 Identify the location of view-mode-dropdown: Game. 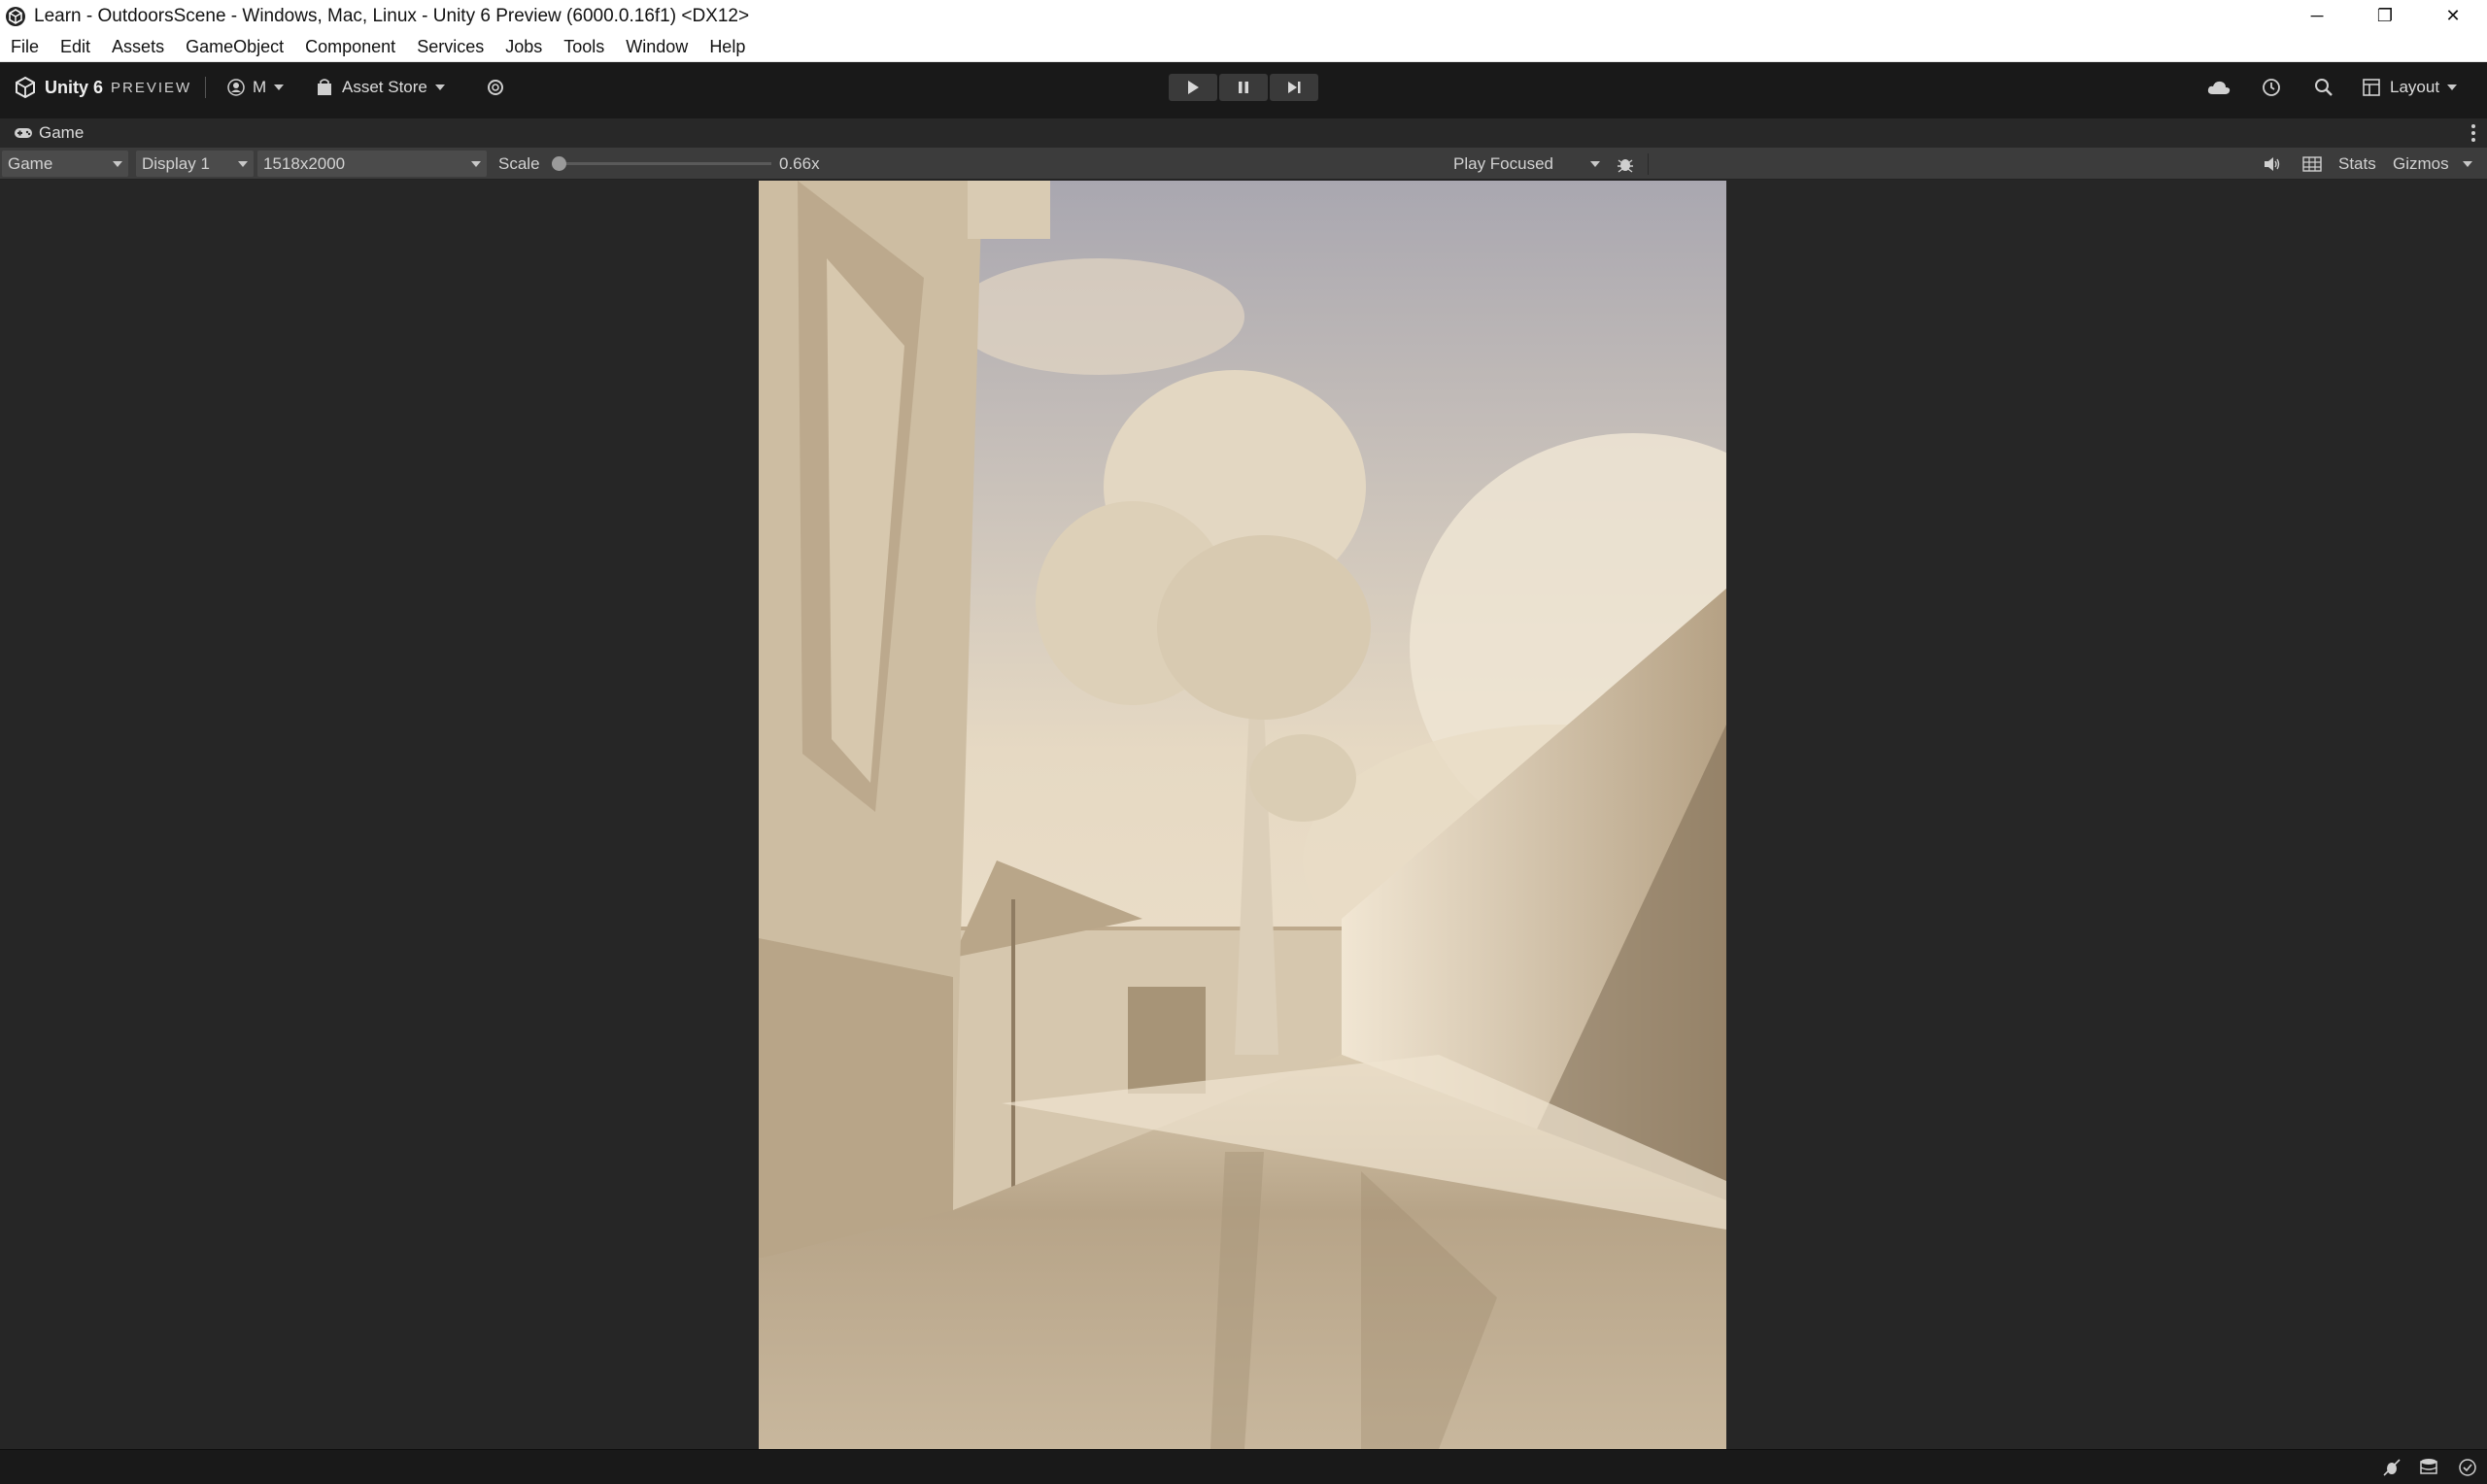
(65, 164).